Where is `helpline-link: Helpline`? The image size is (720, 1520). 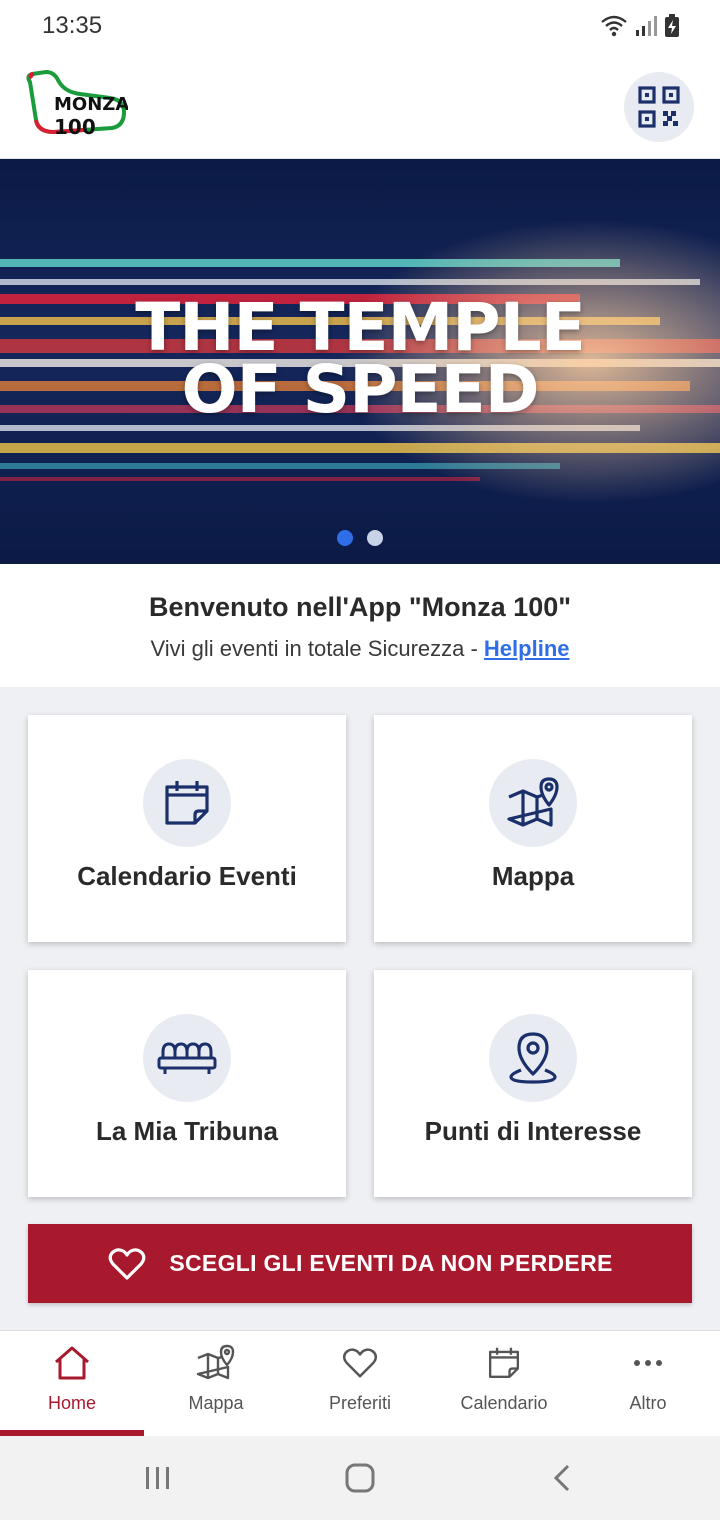
helpline-link: Helpline is located at coordinates (527, 648).